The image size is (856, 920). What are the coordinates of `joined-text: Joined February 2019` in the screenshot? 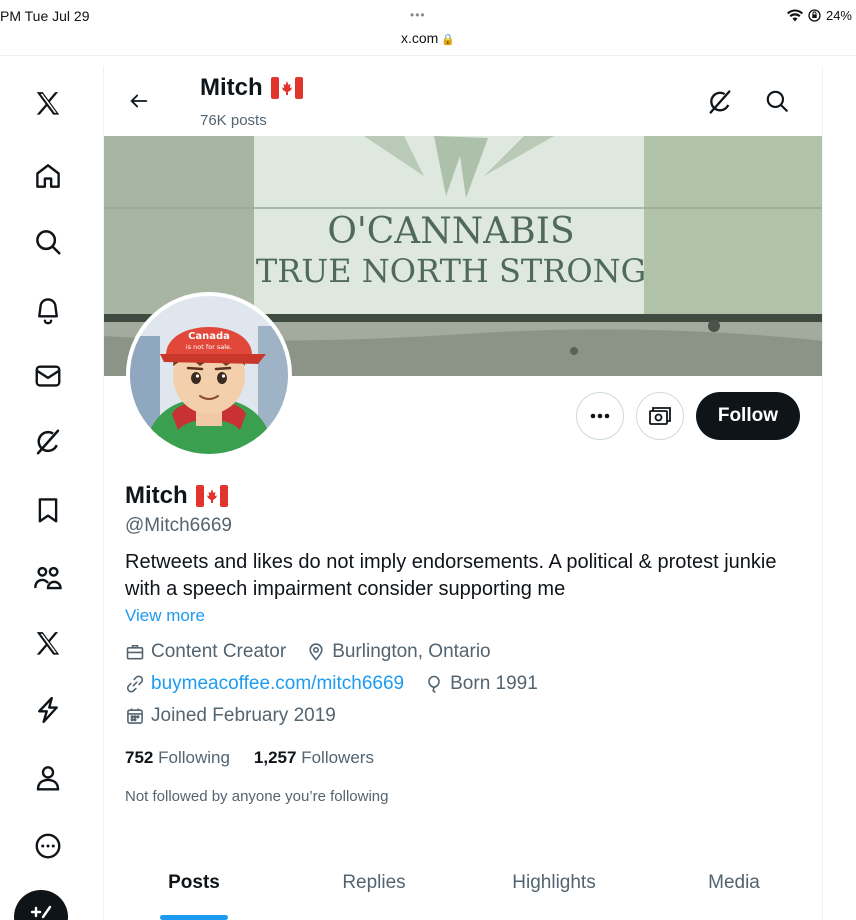 It's located at (243, 715).